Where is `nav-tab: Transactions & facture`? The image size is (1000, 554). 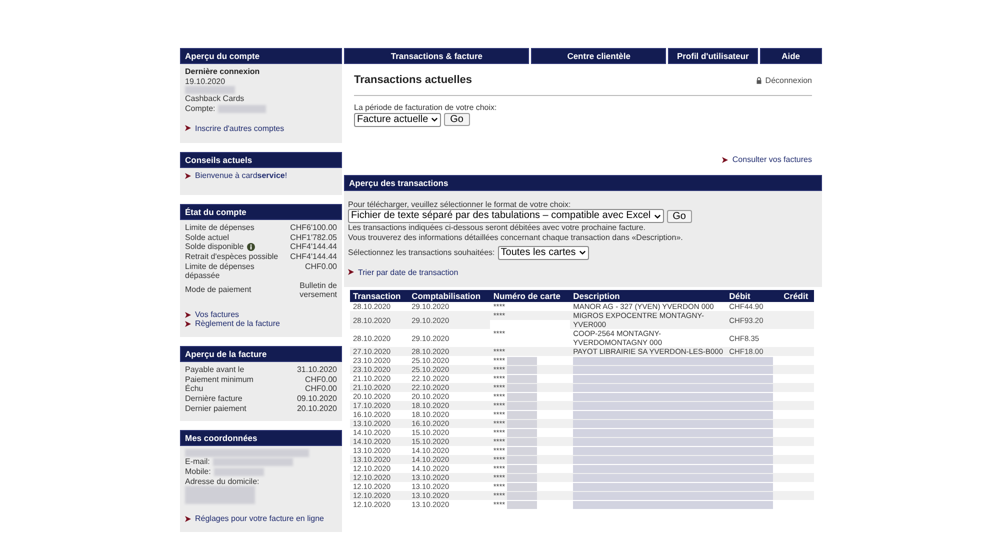 nav-tab: Transactions & facture is located at coordinates (437, 56).